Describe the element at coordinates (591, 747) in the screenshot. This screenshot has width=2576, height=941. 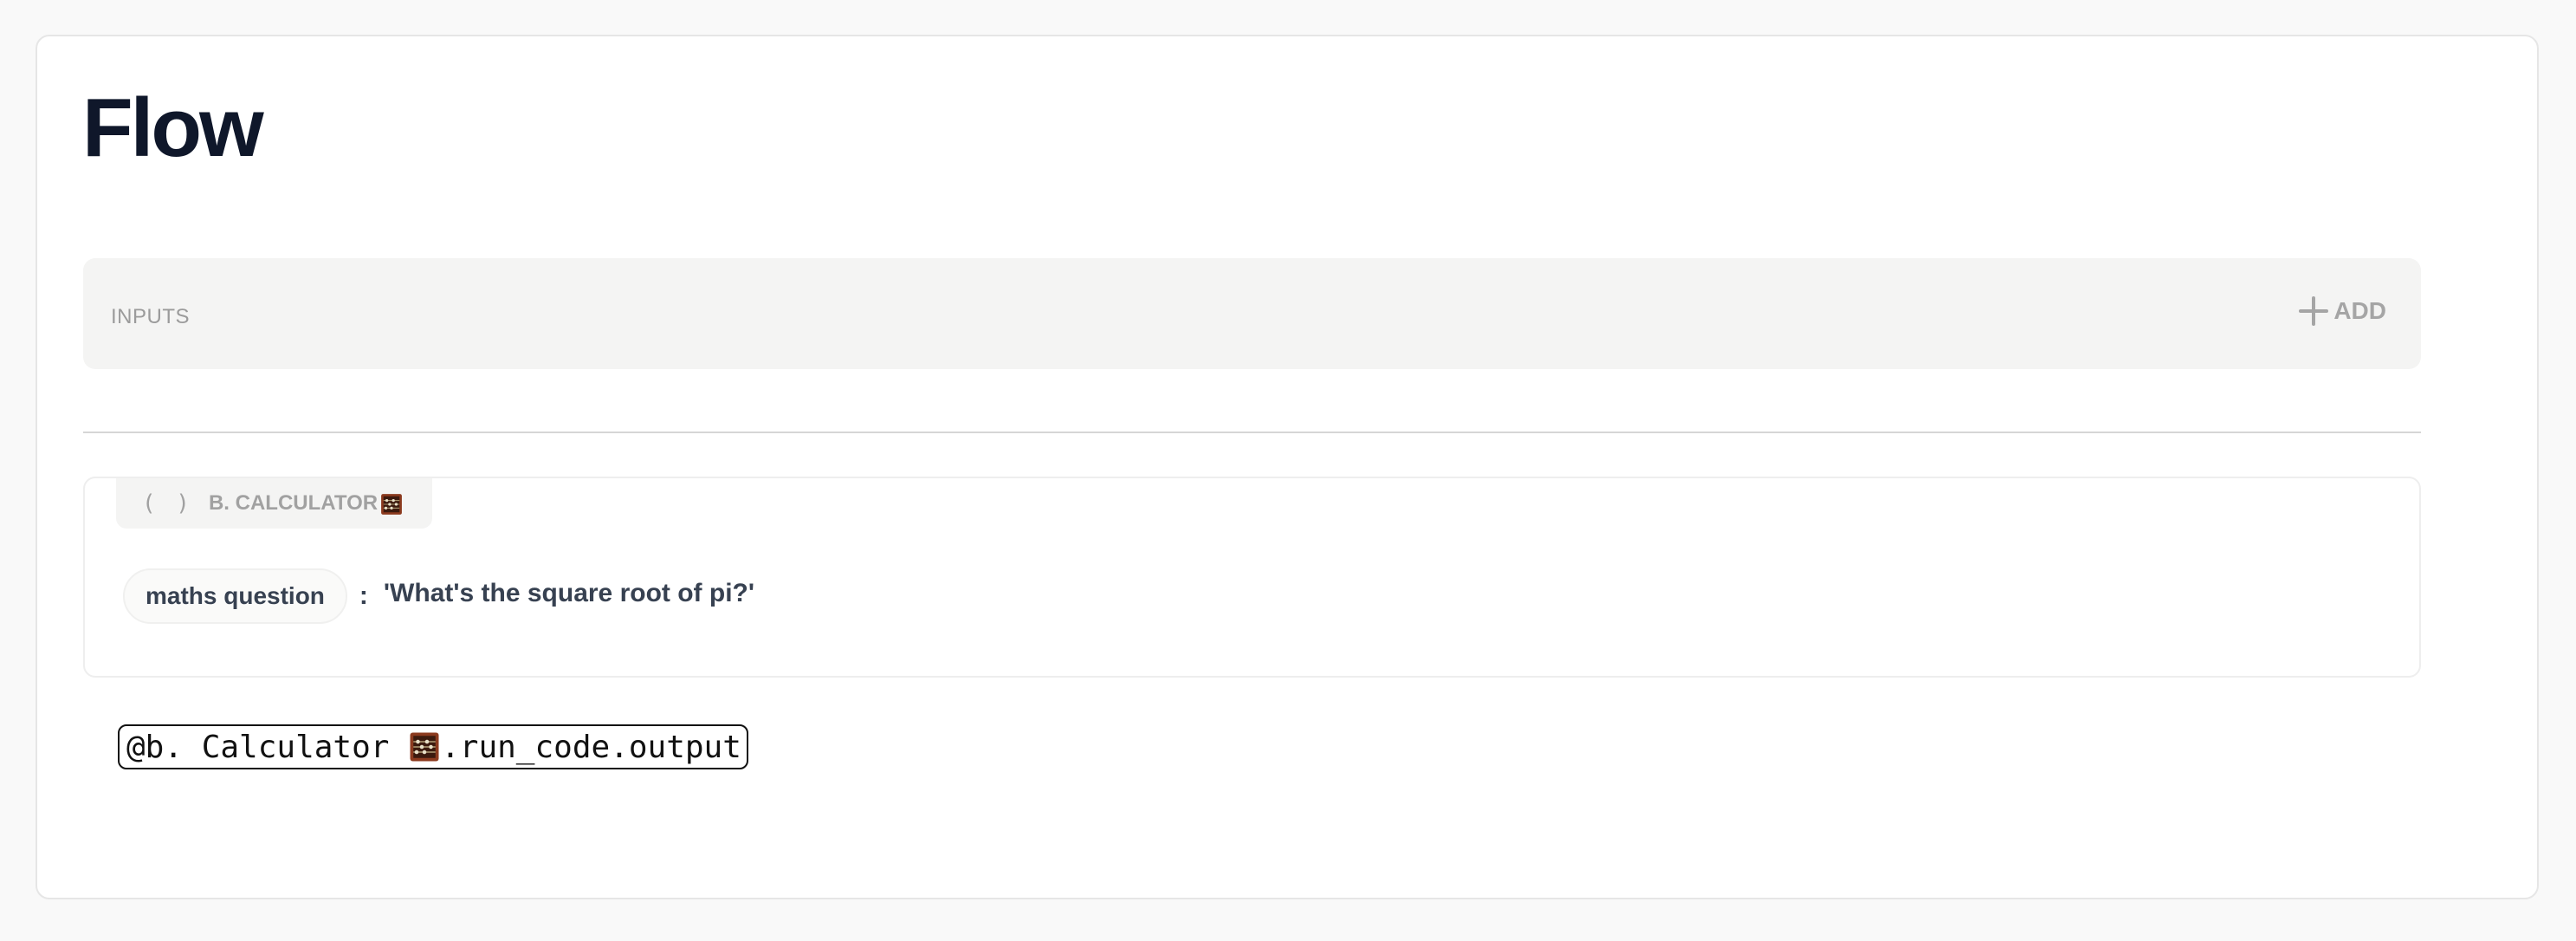
I see `output-reference-suffix: .run_code.output` at that location.